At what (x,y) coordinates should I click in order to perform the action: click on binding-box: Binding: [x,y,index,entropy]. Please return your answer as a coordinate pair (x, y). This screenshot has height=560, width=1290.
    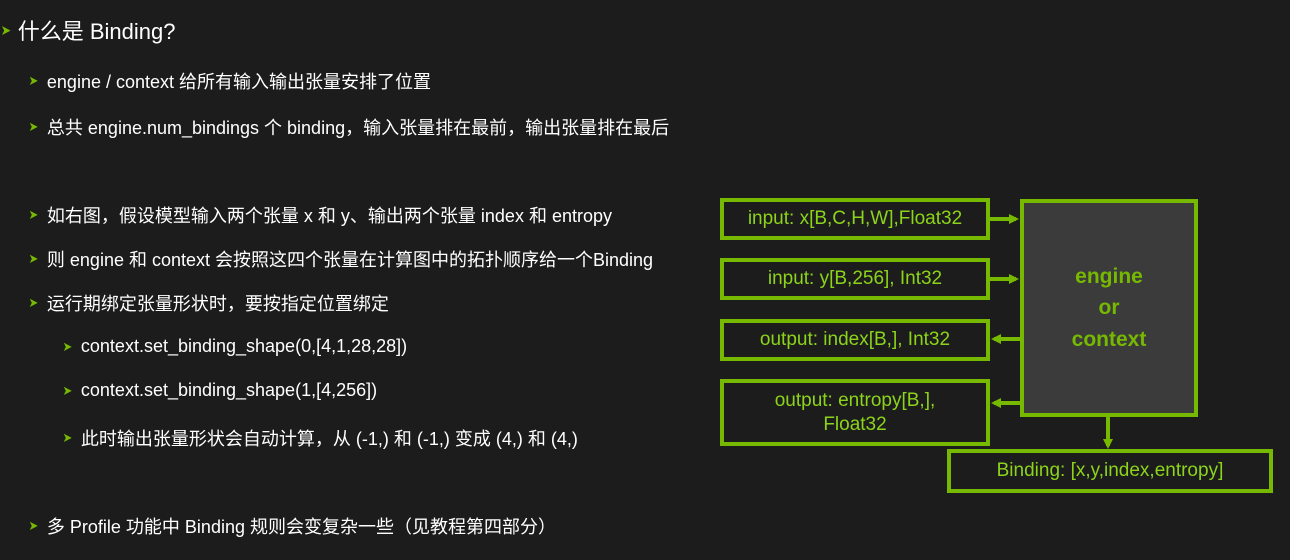
    Looking at the image, I should click on (1110, 471).